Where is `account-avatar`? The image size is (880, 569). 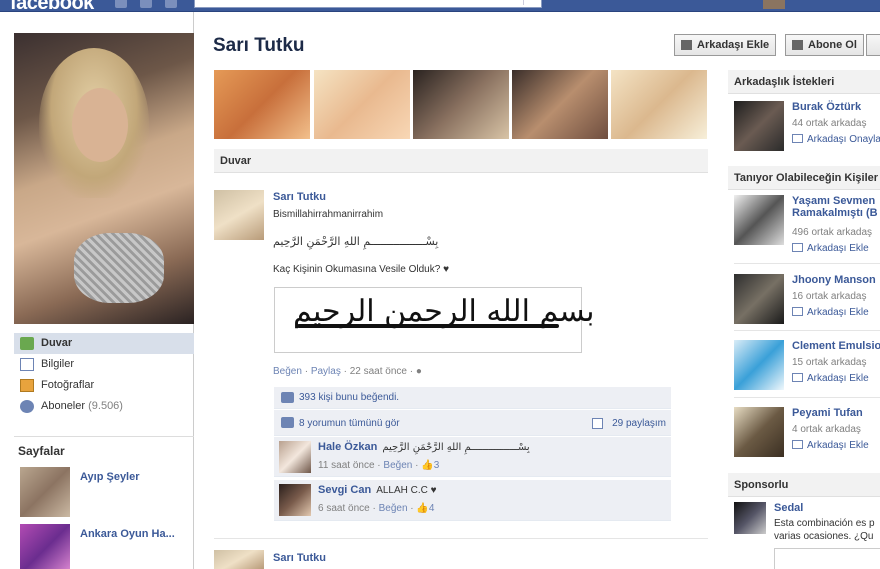
account-avatar is located at coordinates (774, 4).